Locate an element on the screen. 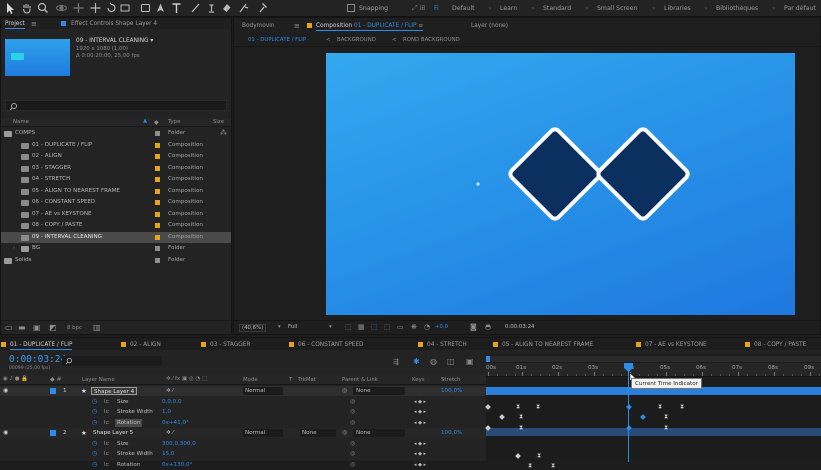 Image resolution: width=821 pixels, height=470 pixels. project-item: ▾COMPSFolder is located at coordinates (116, 133).